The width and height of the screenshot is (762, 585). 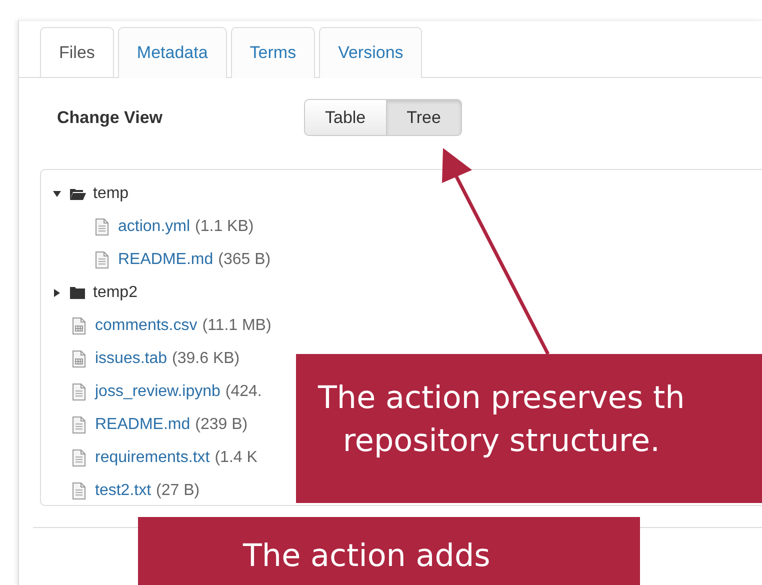 What do you see at coordinates (154, 226) in the screenshot?
I see `file-link: action.yml` at bounding box center [154, 226].